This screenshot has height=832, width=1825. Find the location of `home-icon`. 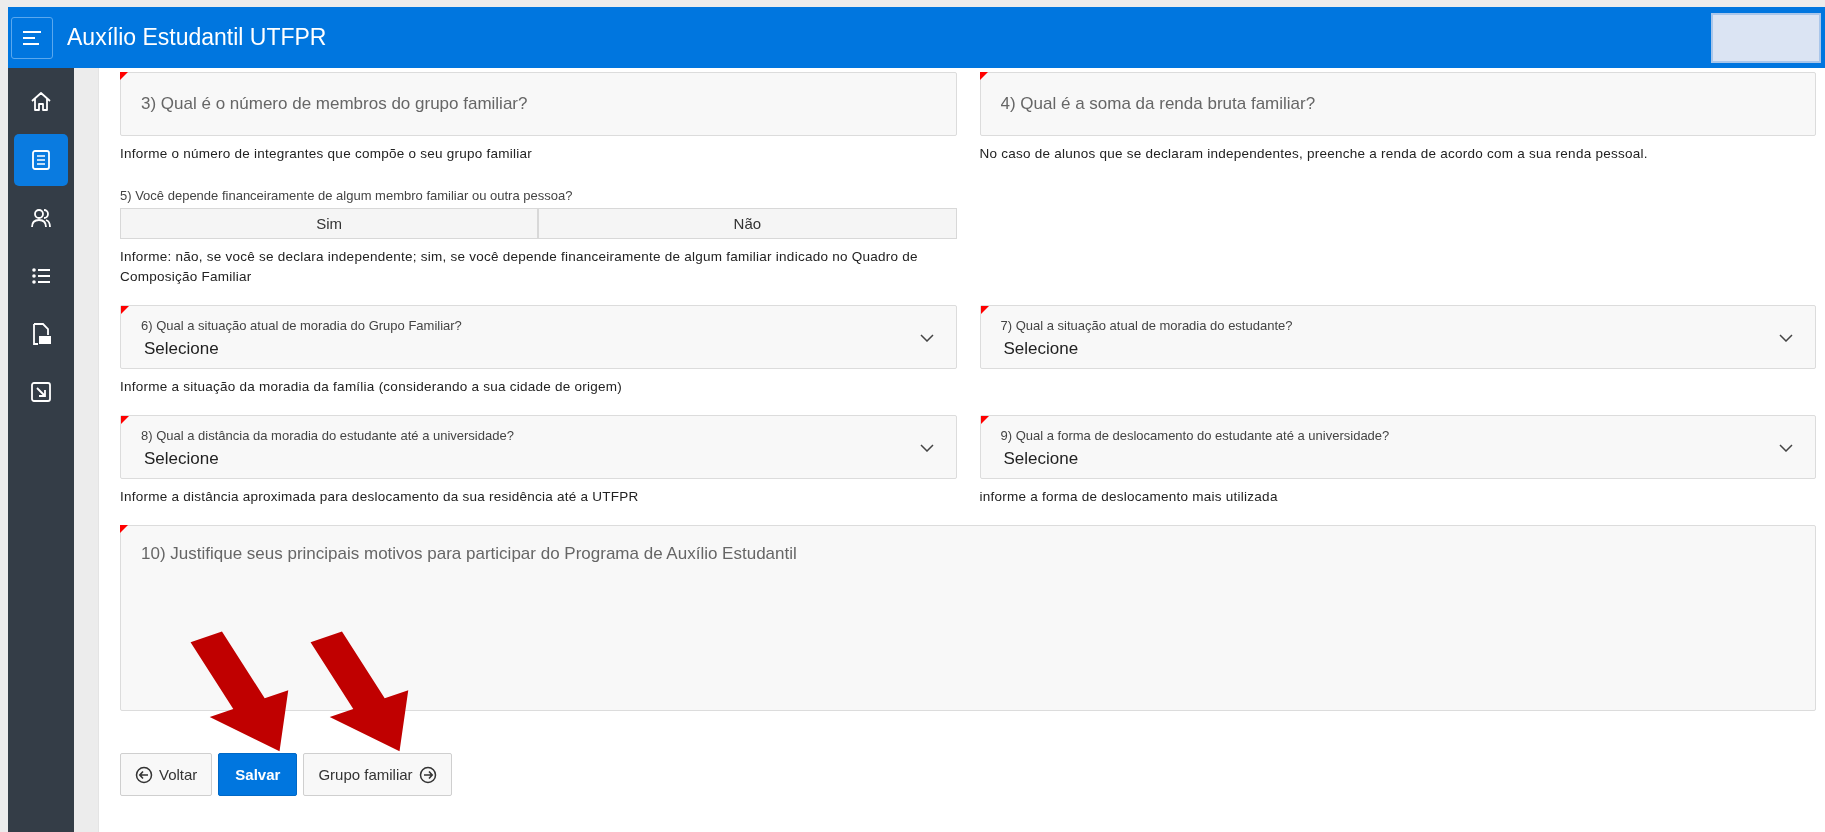

home-icon is located at coordinates (41, 102).